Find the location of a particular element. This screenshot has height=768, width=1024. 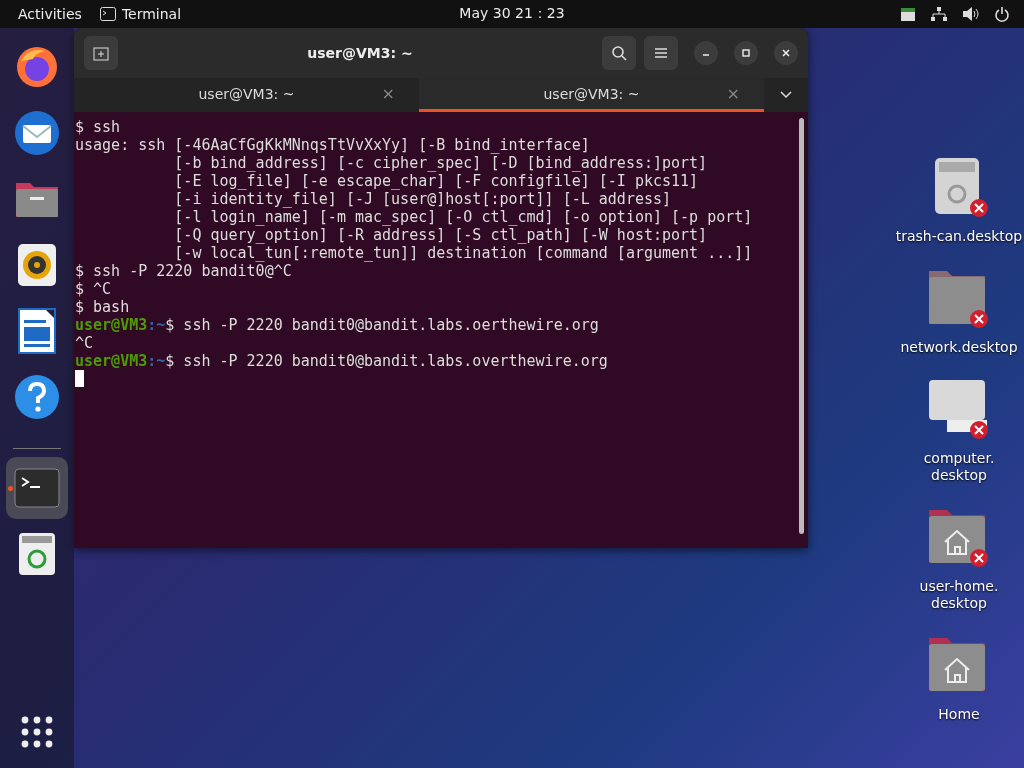

close-button is located at coordinates (786, 53).